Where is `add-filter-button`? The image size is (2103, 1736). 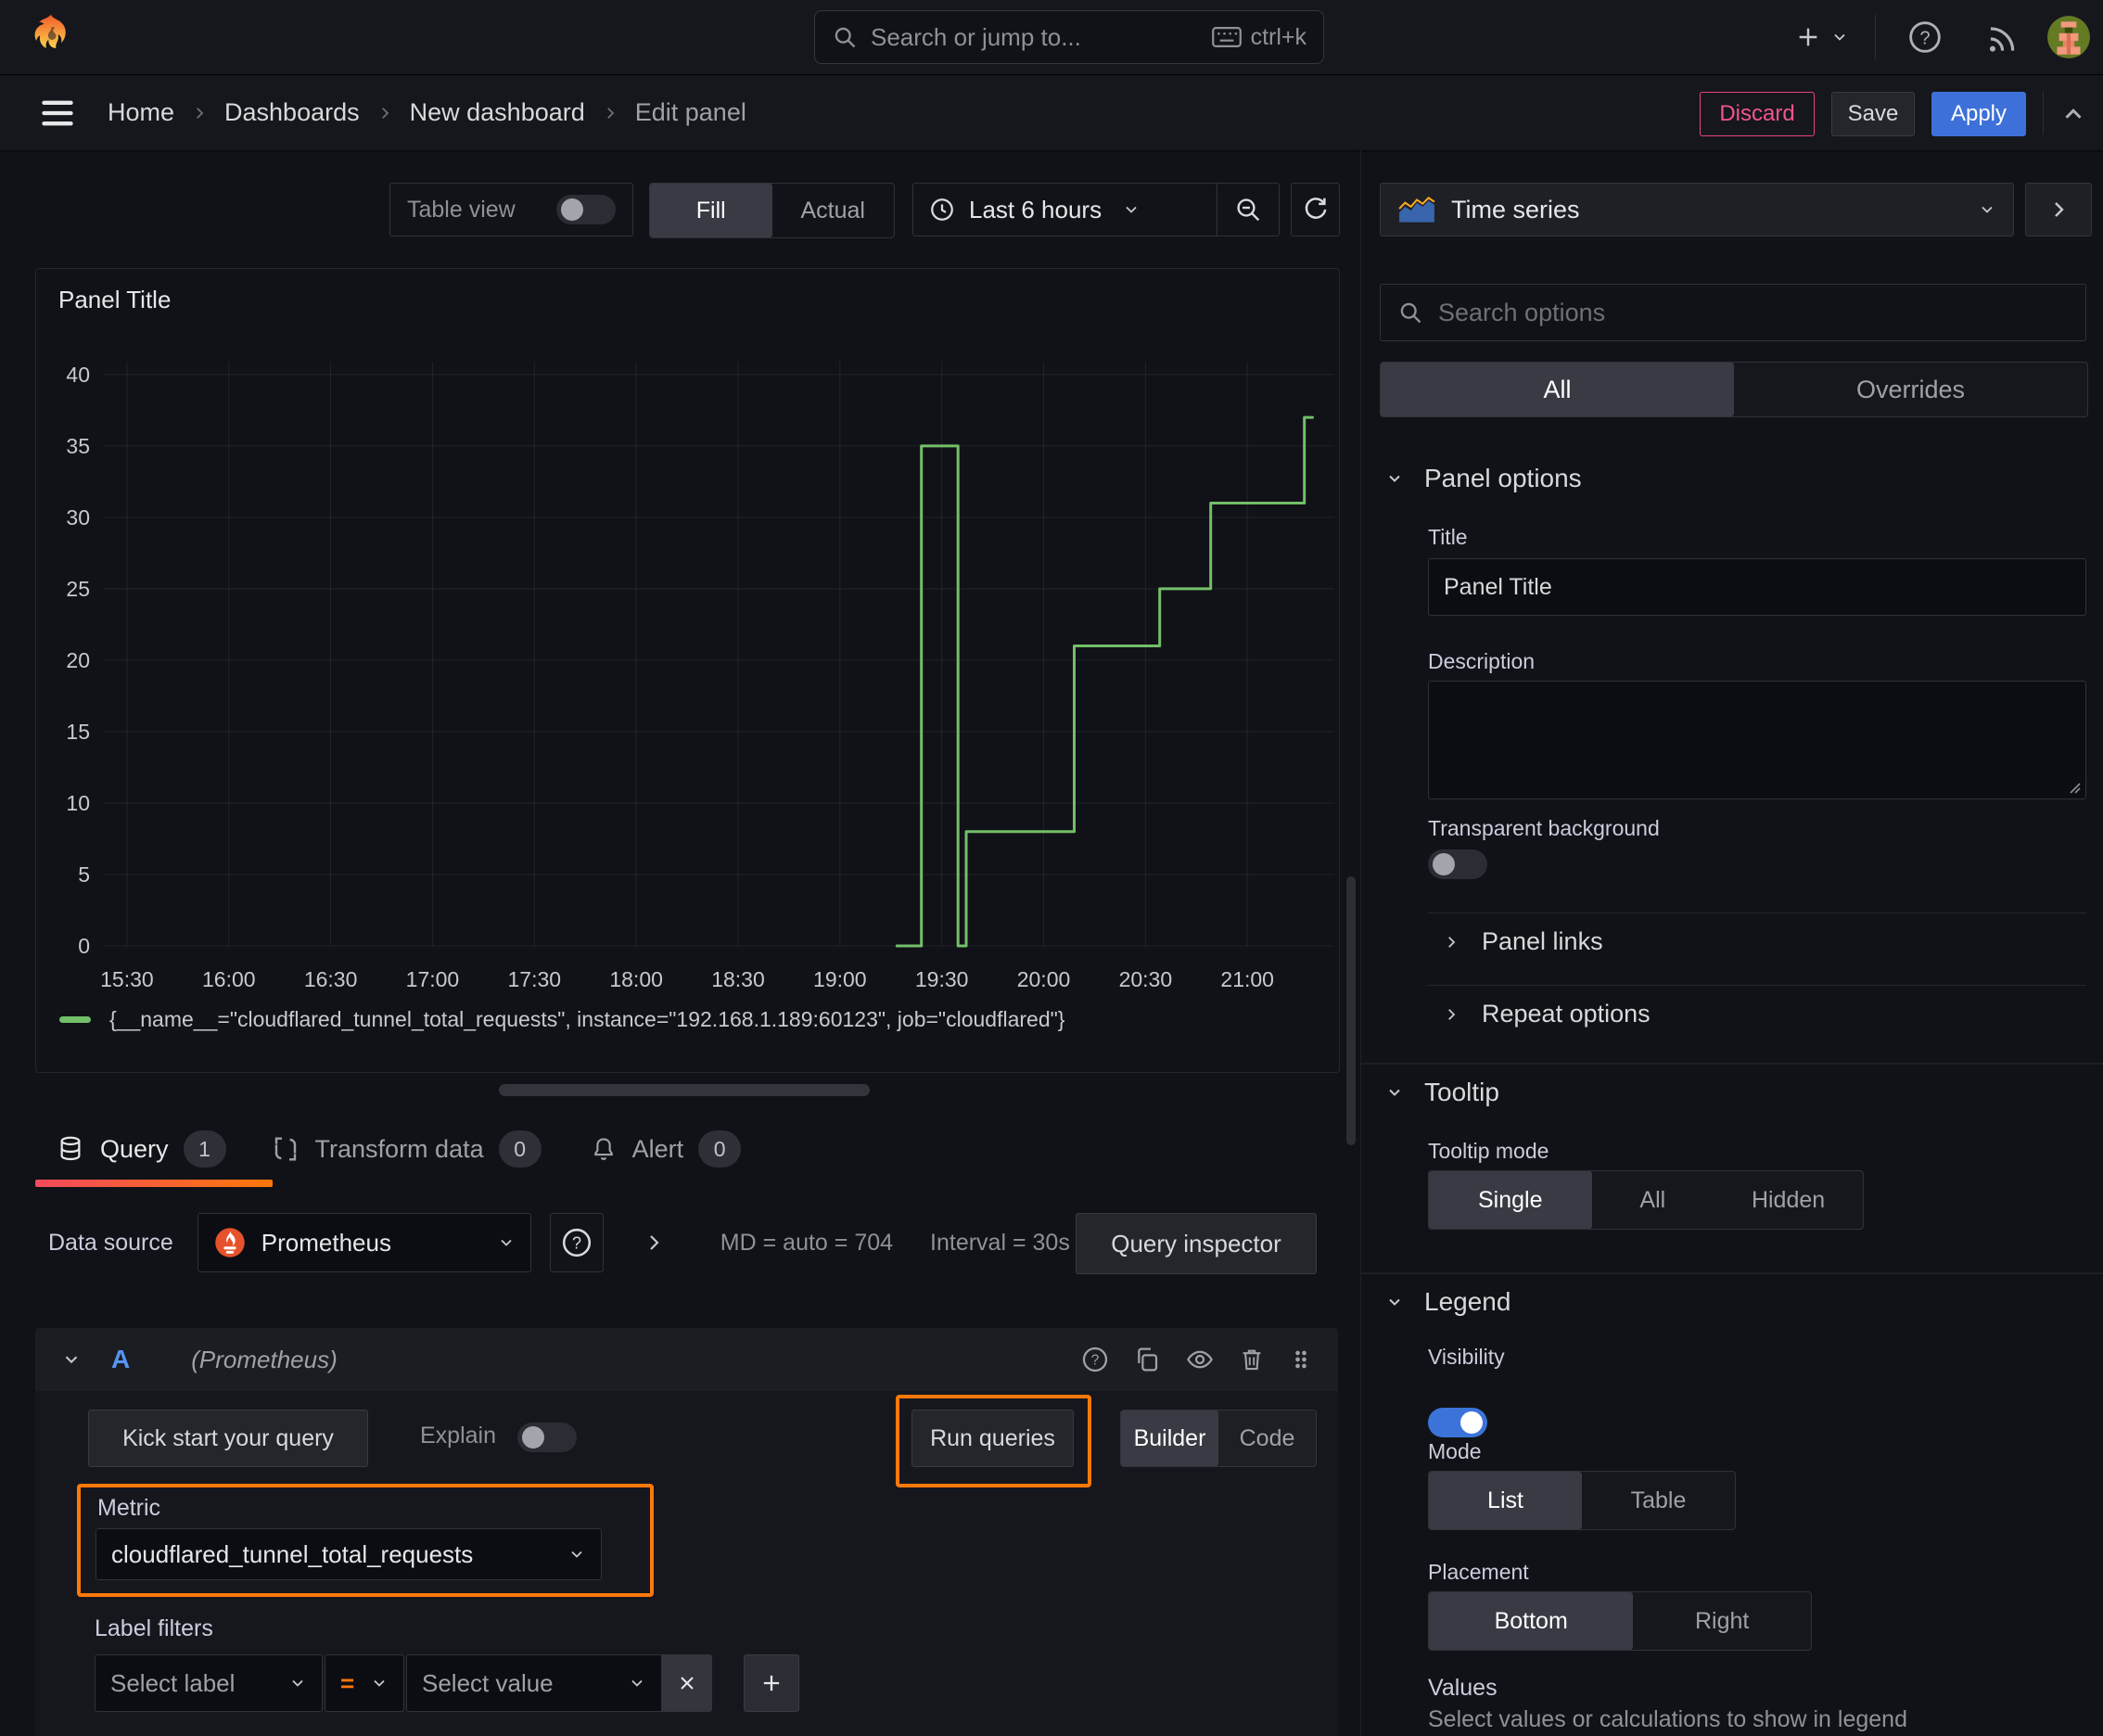
add-filter-button is located at coordinates (771, 1683).